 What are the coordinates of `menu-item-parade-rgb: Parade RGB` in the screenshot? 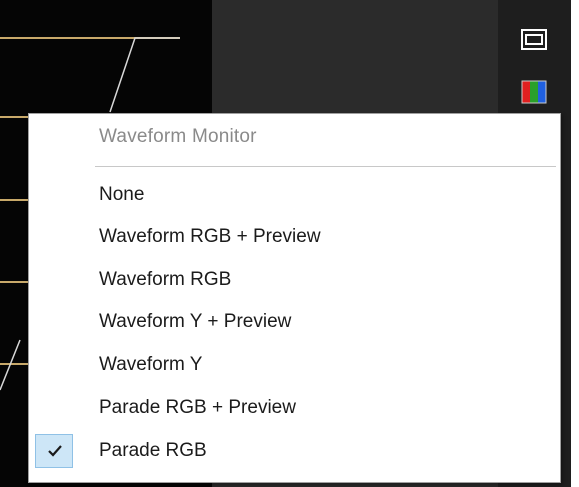 It's located at (294, 451).